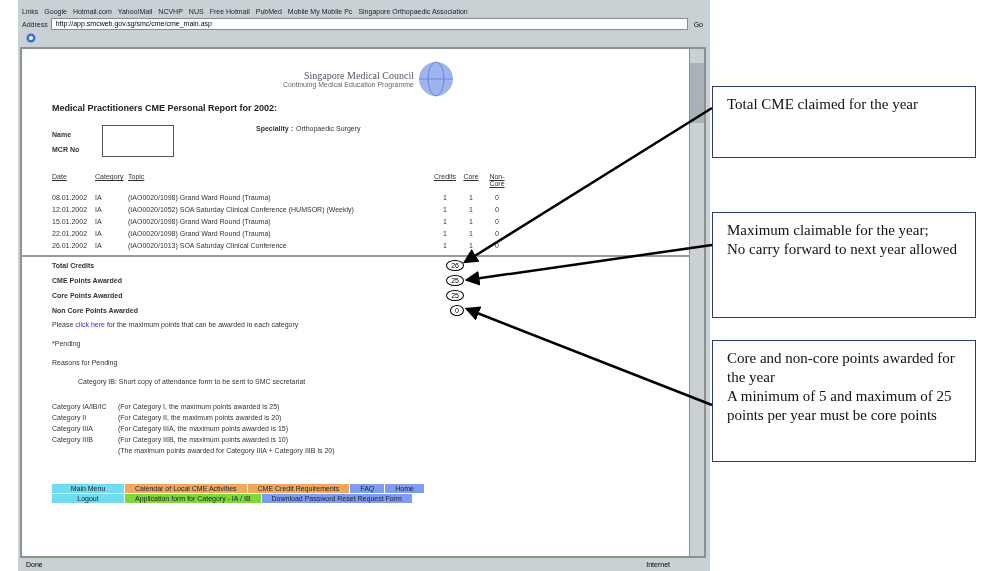  What do you see at coordinates (844, 401) in the screenshot?
I see `callout-box: Core and non-core points awarded for the year A minimum of 5 and maximum of 25 points per year must be core points` at bounding box center [844, 401].